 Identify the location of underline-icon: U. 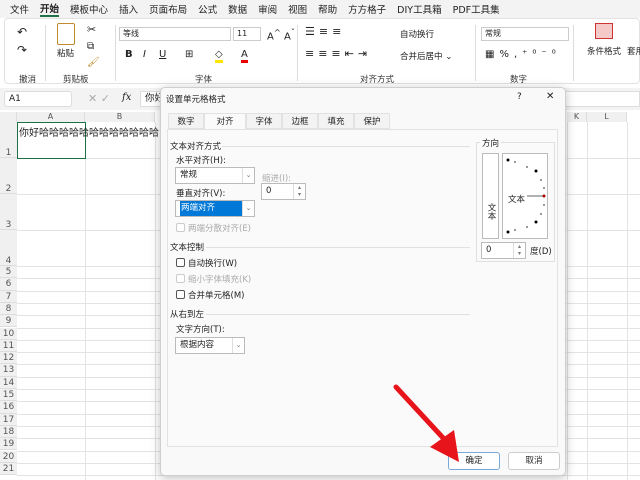
(162, 54).